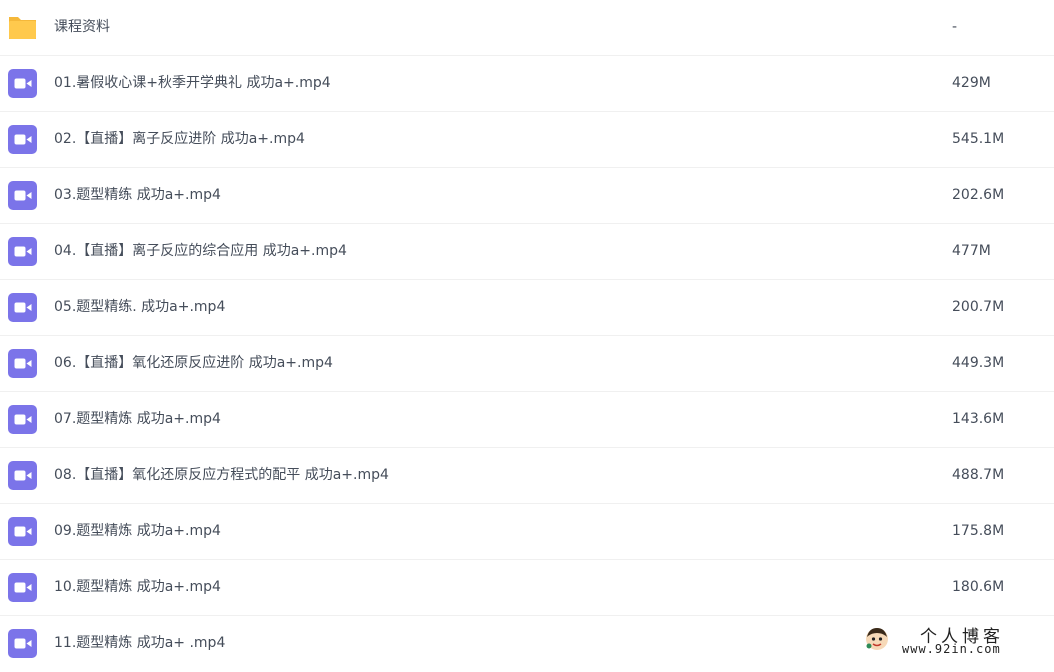  Describe the element at coordinates (527, 476) in the screenshot. I see `file-row: 08.【直播】氧化还原反应方程式的配平 成功a+.mp4 488.7M` at that location.